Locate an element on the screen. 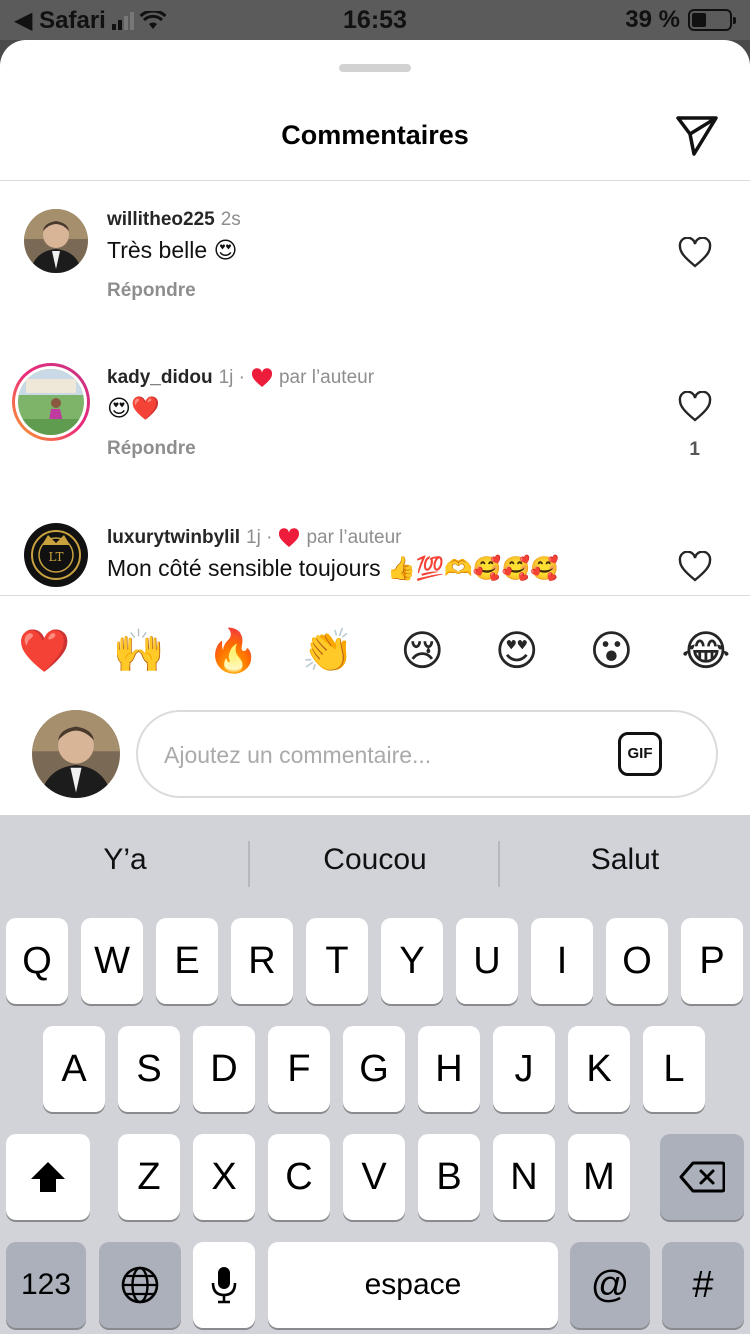 The width and height of the screenshot is (750, 1334). backspace-key is located at coordinates (702, 1177).